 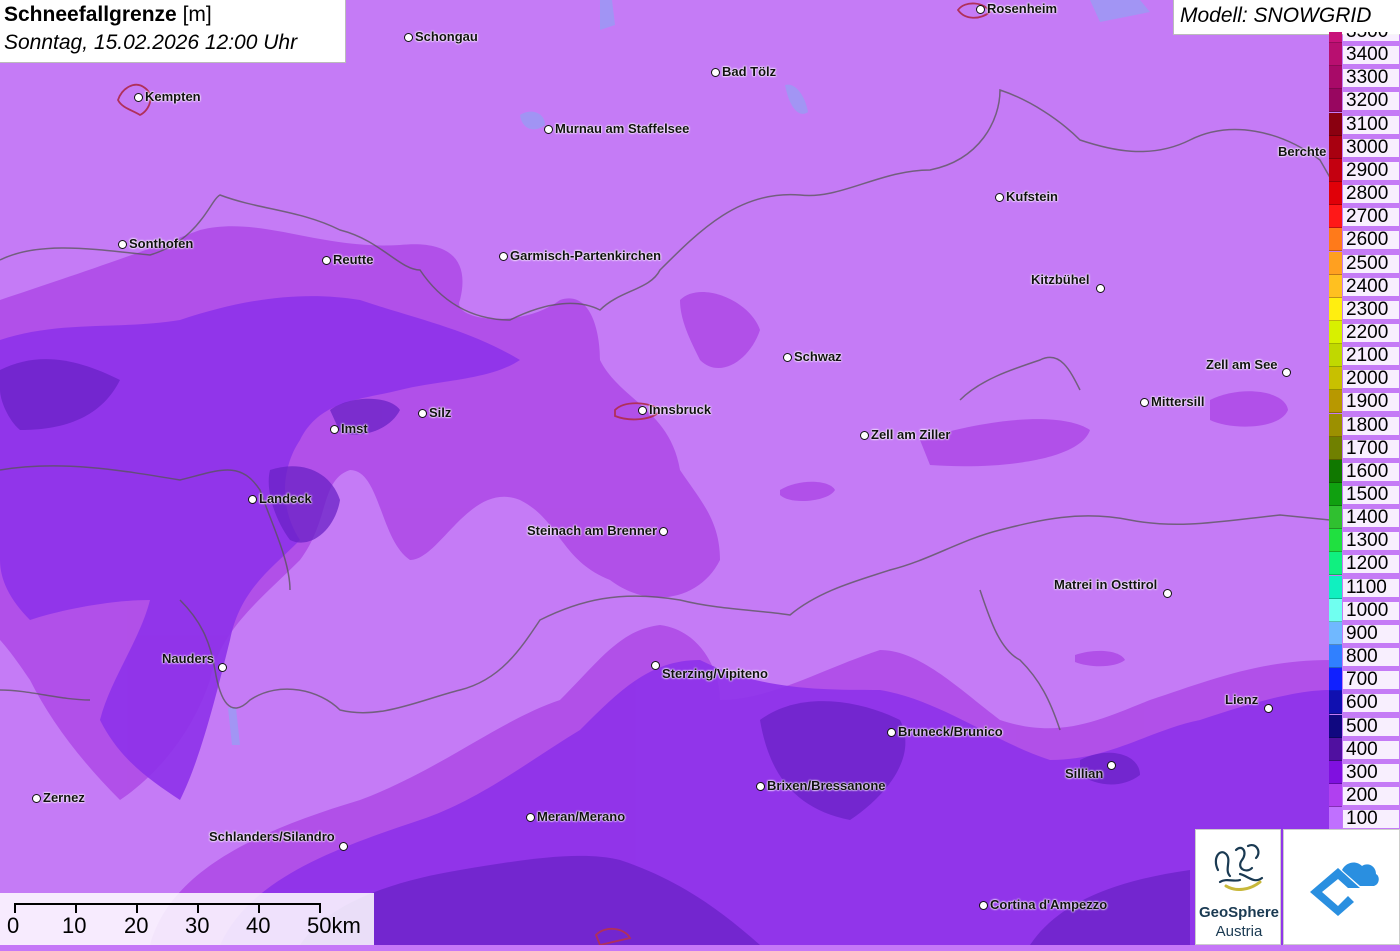 What do you see at coordinates (446, 36) in the screenshot?
I see `city-label: Schongau` at bounding box center [446, 36].